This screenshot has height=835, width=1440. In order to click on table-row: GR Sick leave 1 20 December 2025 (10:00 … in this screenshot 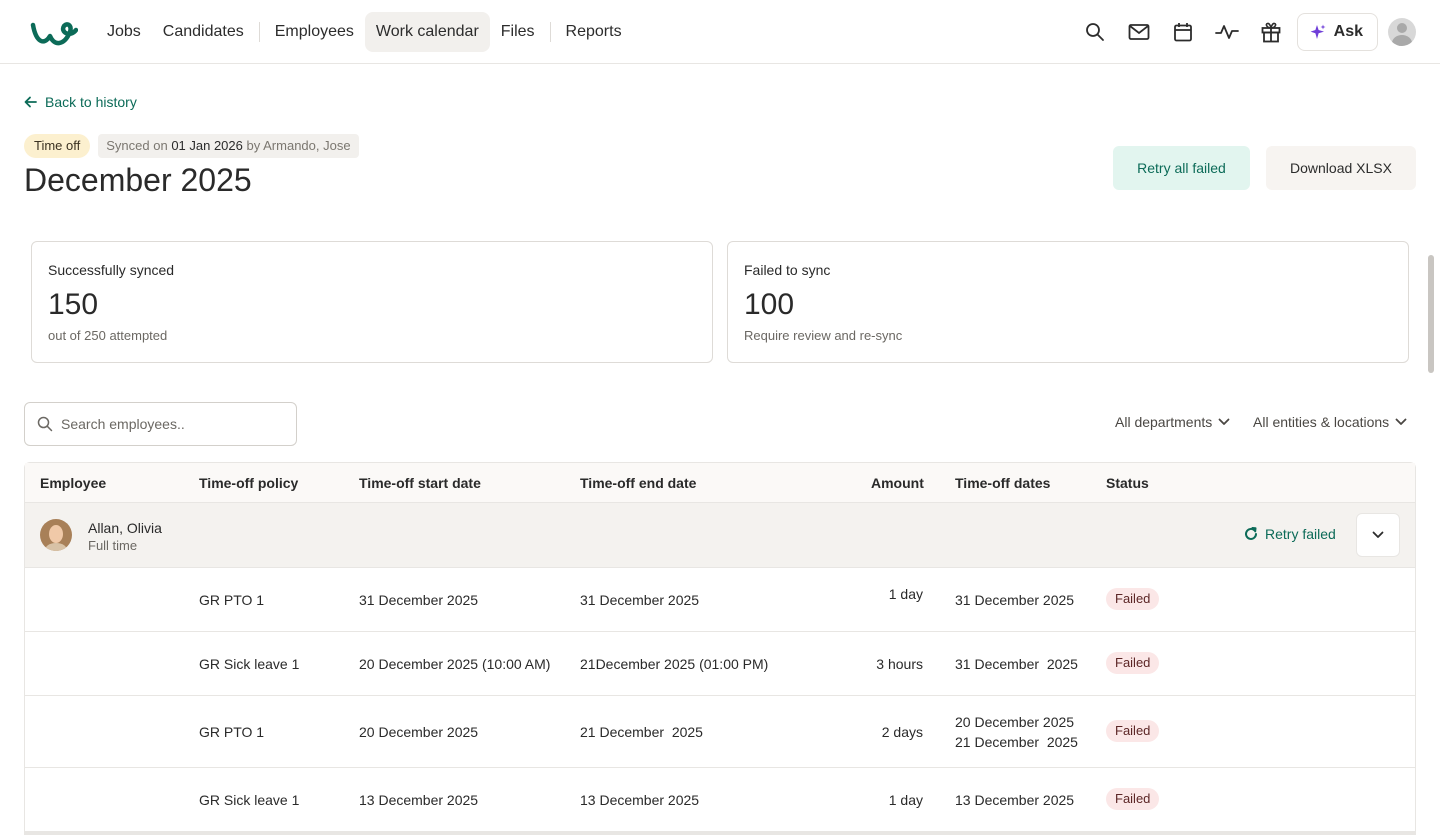, I will do `click(720, 664)`.